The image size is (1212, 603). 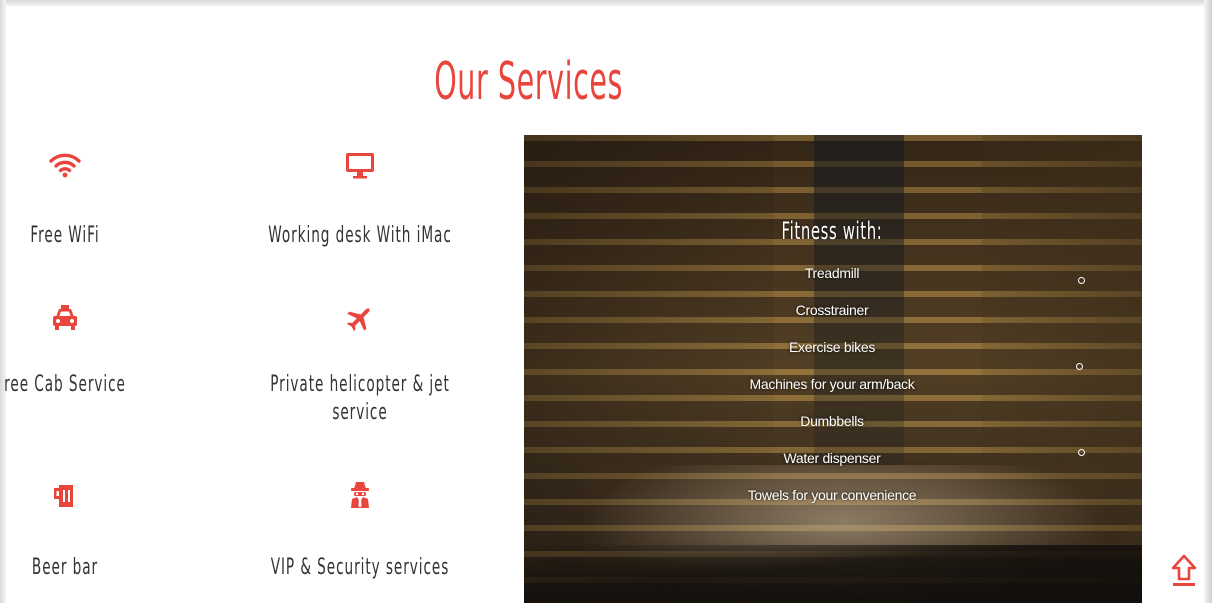 I want to click on service-vip-security: VIP & Security services, so click(x=360, y=531).